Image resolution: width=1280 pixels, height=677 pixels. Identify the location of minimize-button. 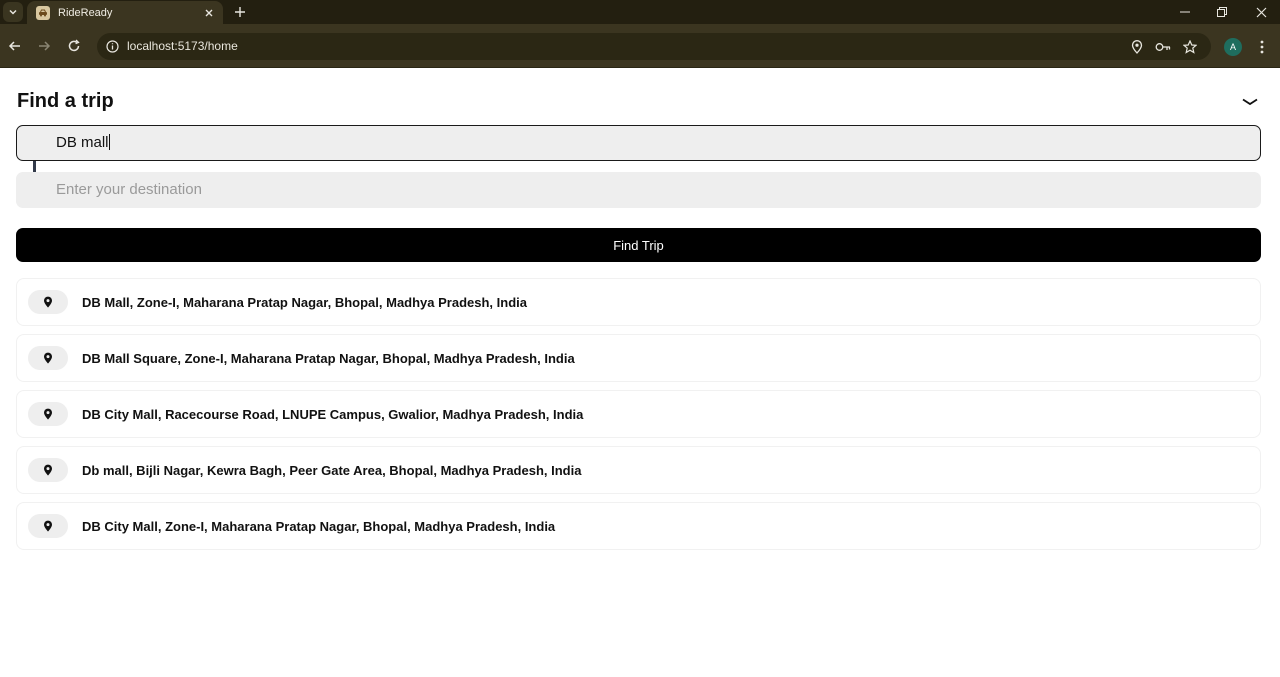
(1185, 12).